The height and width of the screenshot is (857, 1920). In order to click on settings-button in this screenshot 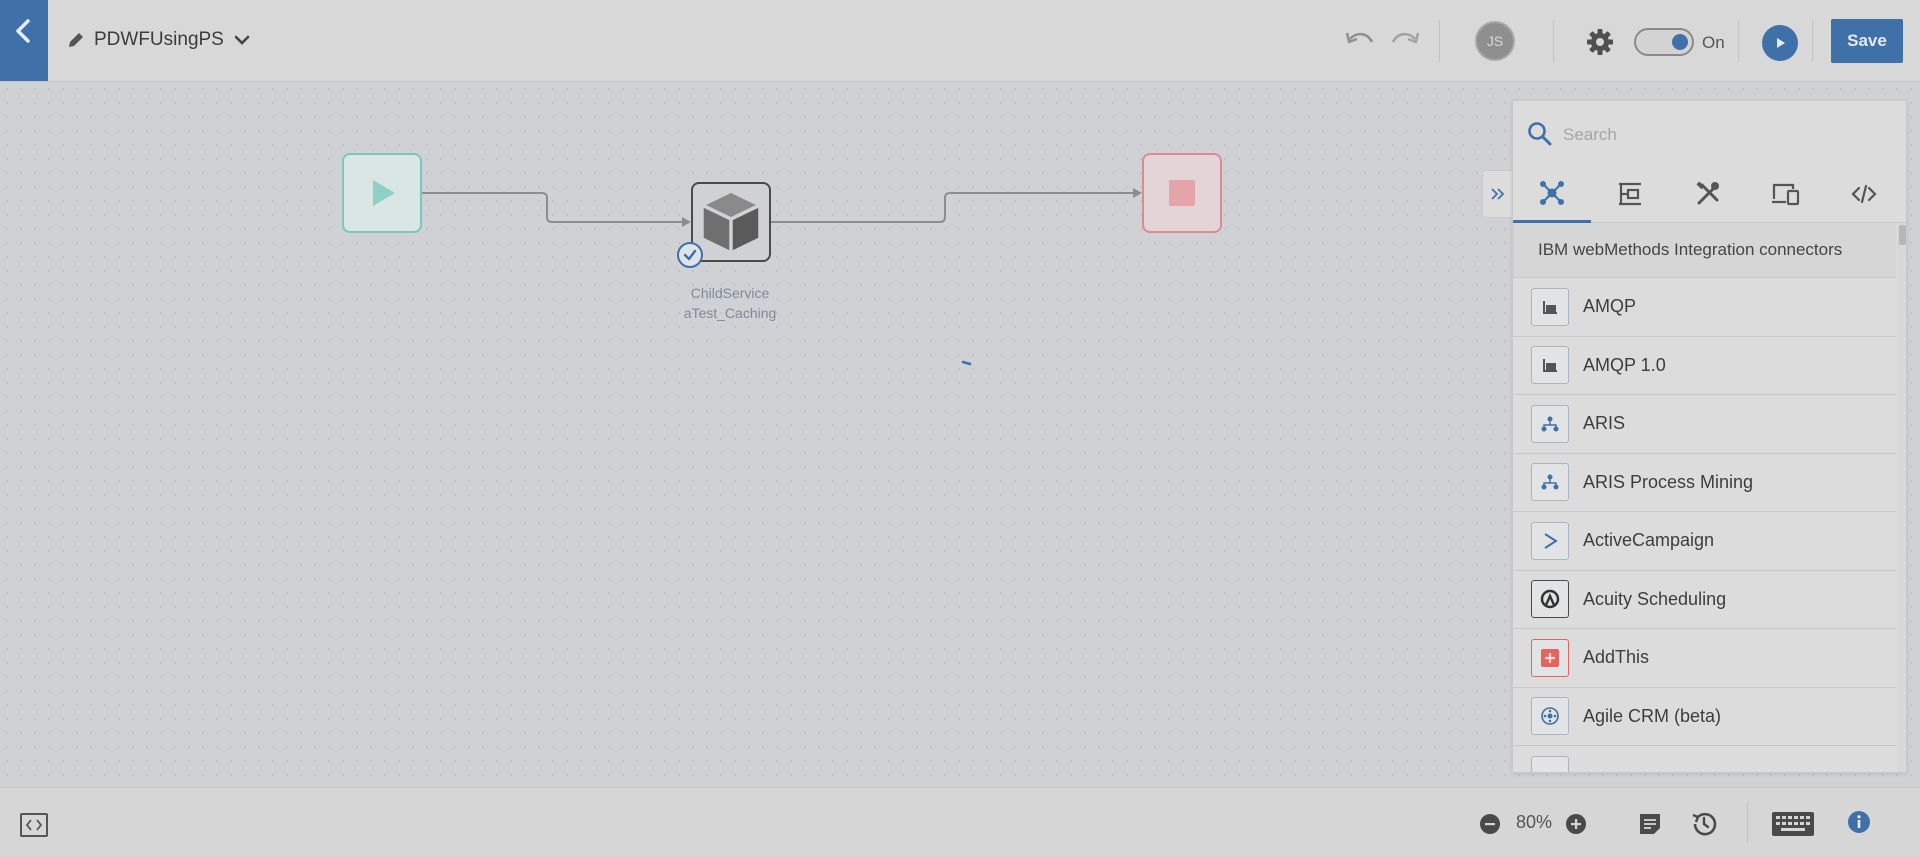, I will do `click(1600, 42)`.